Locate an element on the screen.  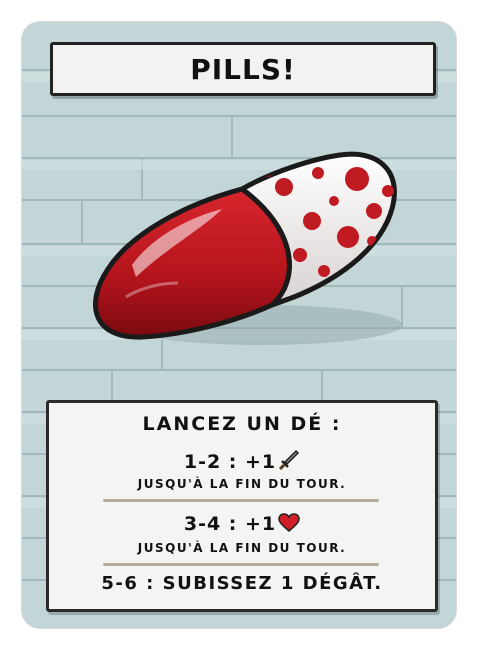
rule-roll-3-4-subtext: JUSQU'À LA FIN DU TOUR. is located at coordinates (242, 548).